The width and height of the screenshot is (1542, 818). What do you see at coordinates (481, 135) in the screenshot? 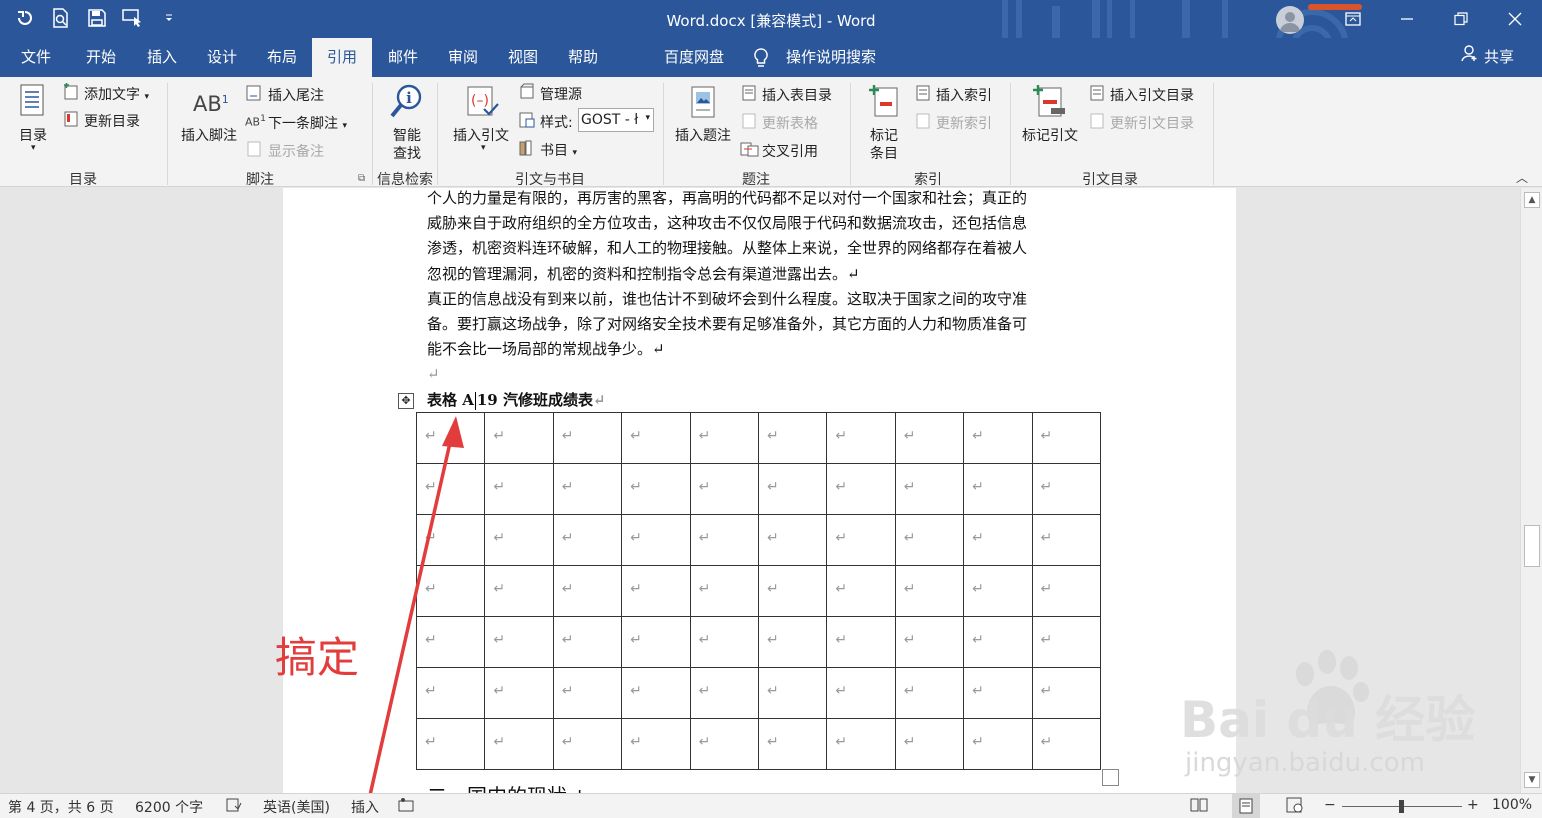
I see `insert-citation-button: 插入引文` at bounding box center [481, 135].